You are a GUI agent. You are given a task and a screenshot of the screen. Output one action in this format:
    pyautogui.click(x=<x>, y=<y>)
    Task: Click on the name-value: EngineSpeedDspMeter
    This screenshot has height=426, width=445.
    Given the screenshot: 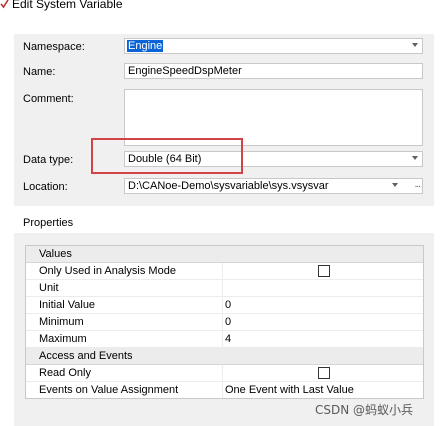 What is the action you would take?
    pyautogui.click(x=185, y=71)
    